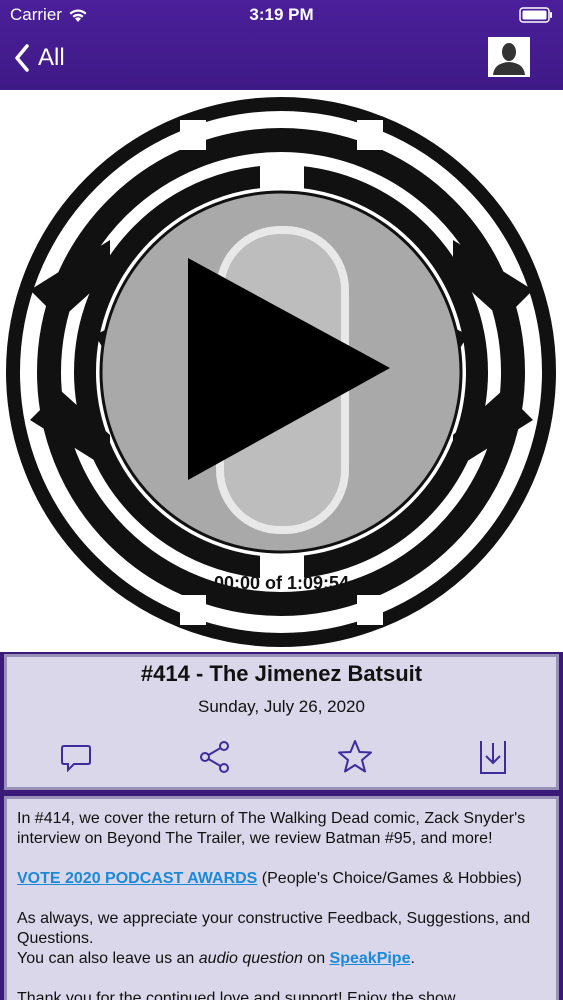 The height and width of the screenshot is (1000, 563). I want to click on favorite-button, so click(355, 757).